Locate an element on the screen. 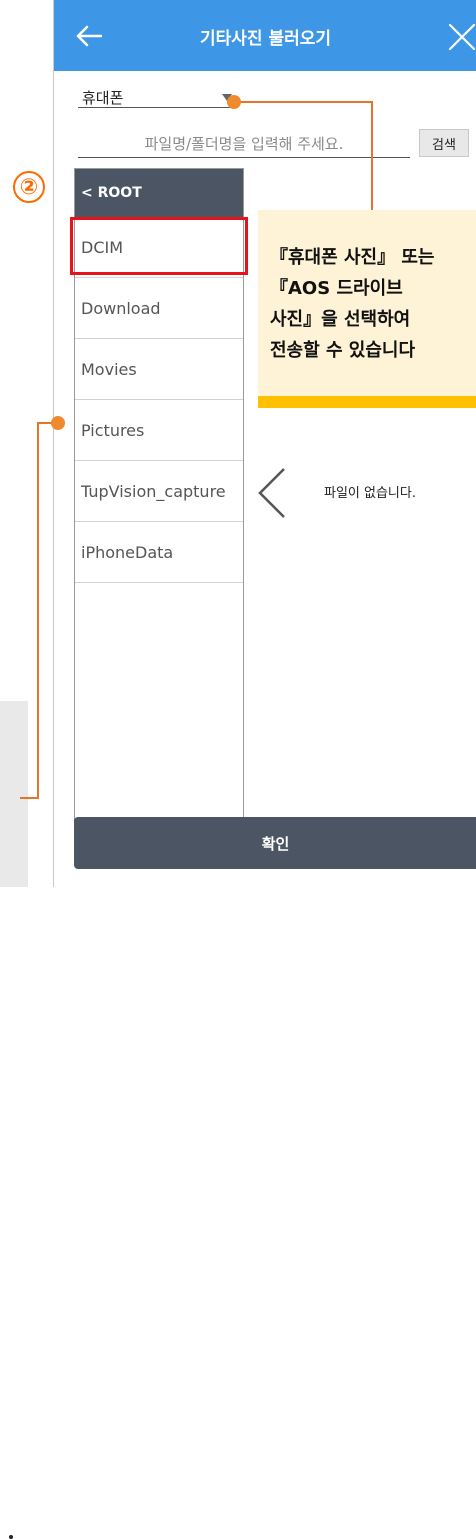  folder-item-pictures: Pictures is located at coordinates (159, 430).